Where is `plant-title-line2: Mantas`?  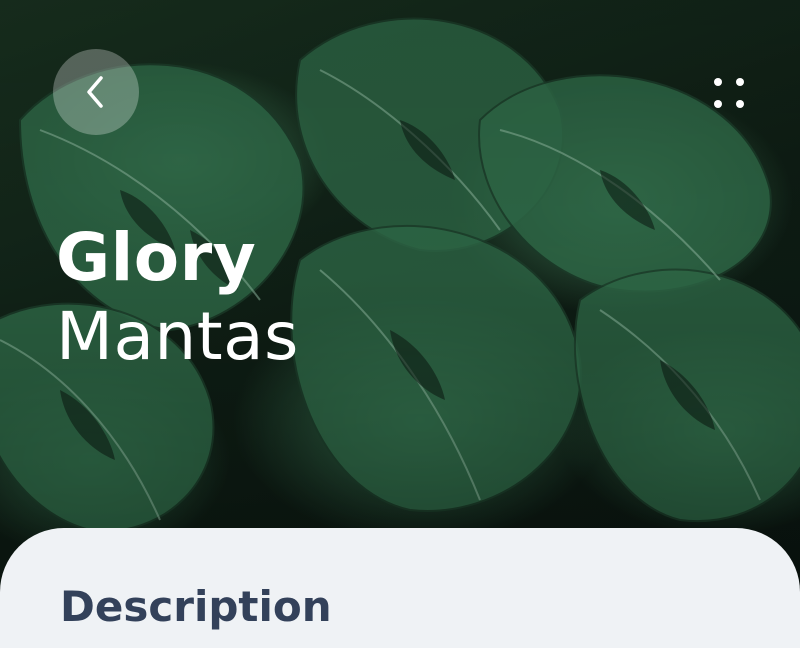 plant-title-line2: Mantas is located at coordinates (177, 337).